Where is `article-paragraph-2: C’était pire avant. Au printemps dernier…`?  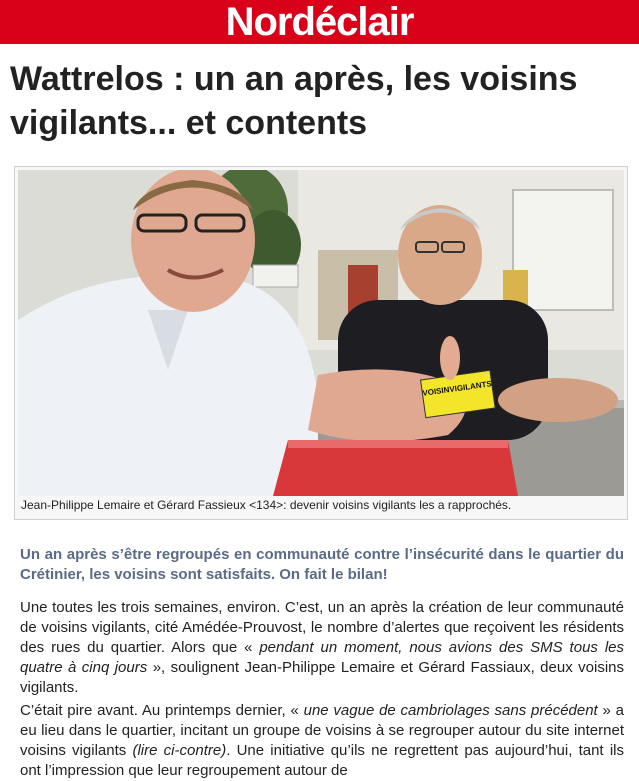 article-paragraph-2: C’était pire avant. Au printemps dernier… is located at coordinates (322, 741).